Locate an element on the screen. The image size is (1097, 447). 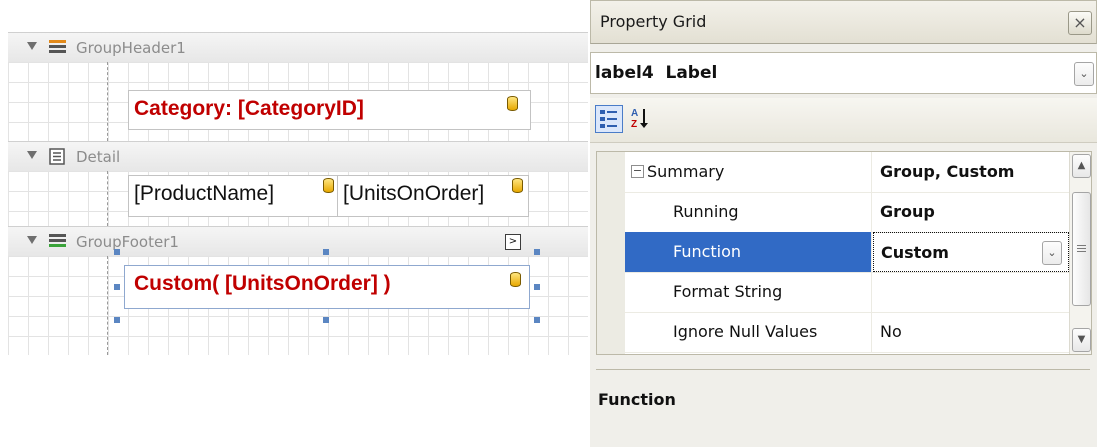
property-name-cell: Format String is located at coordinates (748, 292).